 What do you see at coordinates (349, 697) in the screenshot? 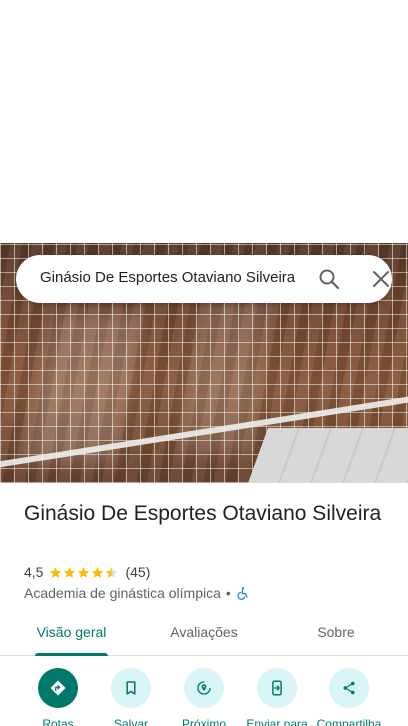
I see `share-button: Compartilha` at bounding box center [349, 697].